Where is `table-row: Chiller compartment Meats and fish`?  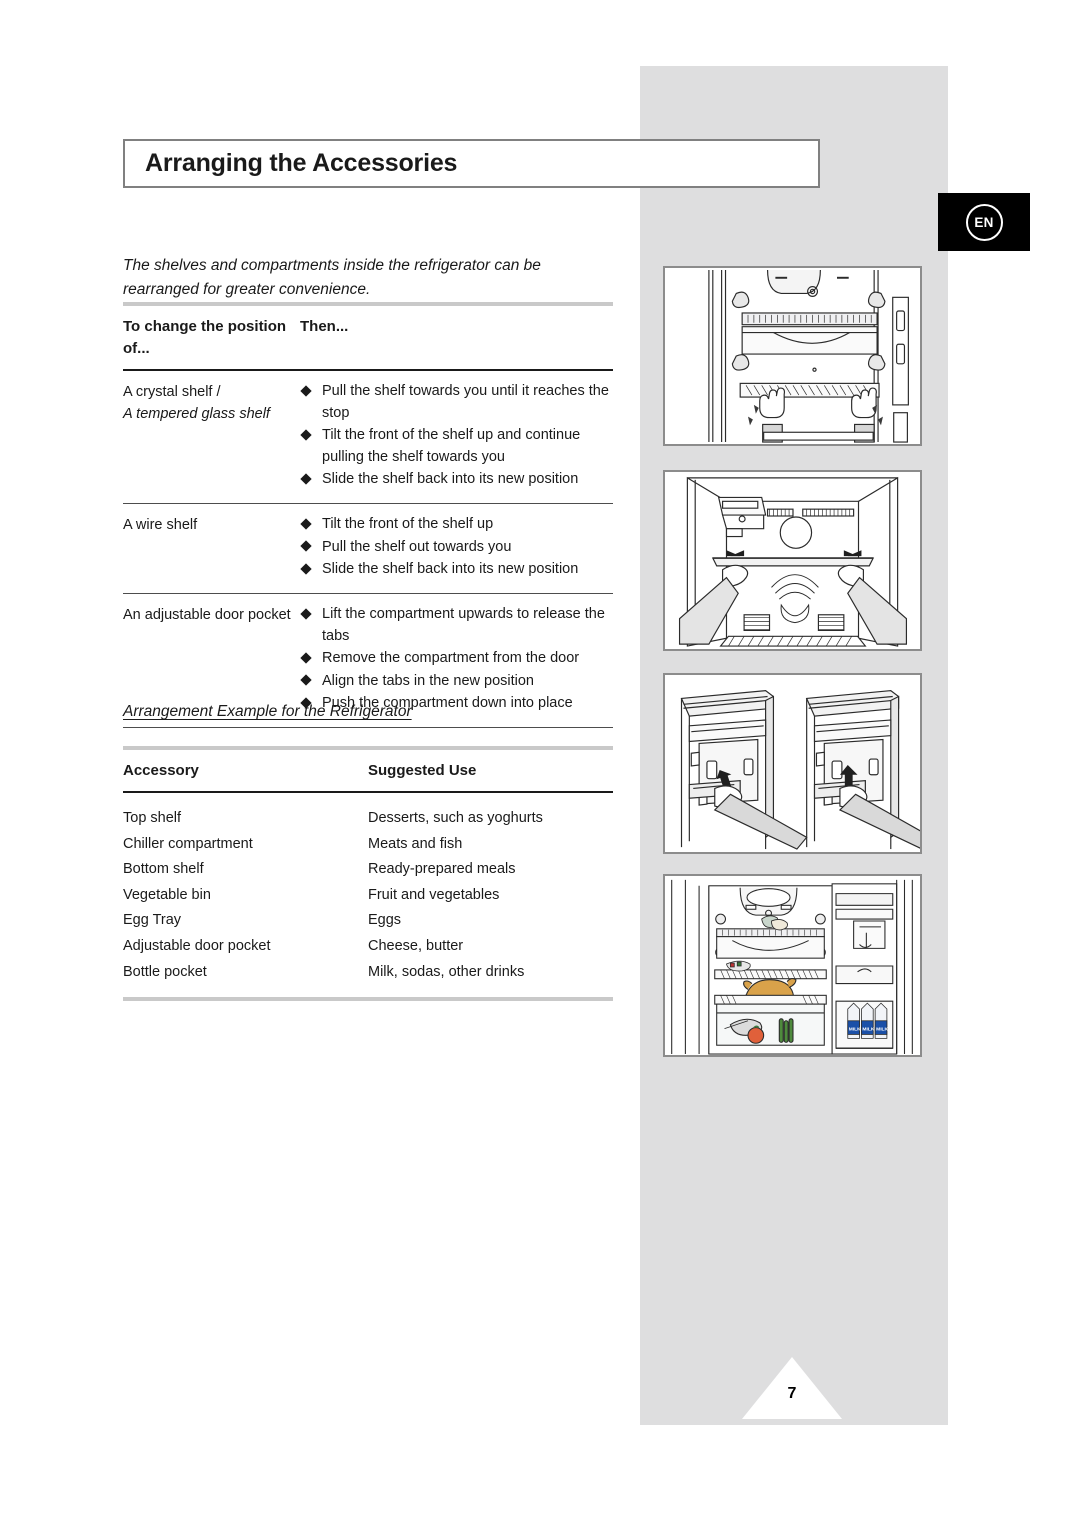 table-row: Chiller compartment Meats and fish is located at coordinates (368, 845).